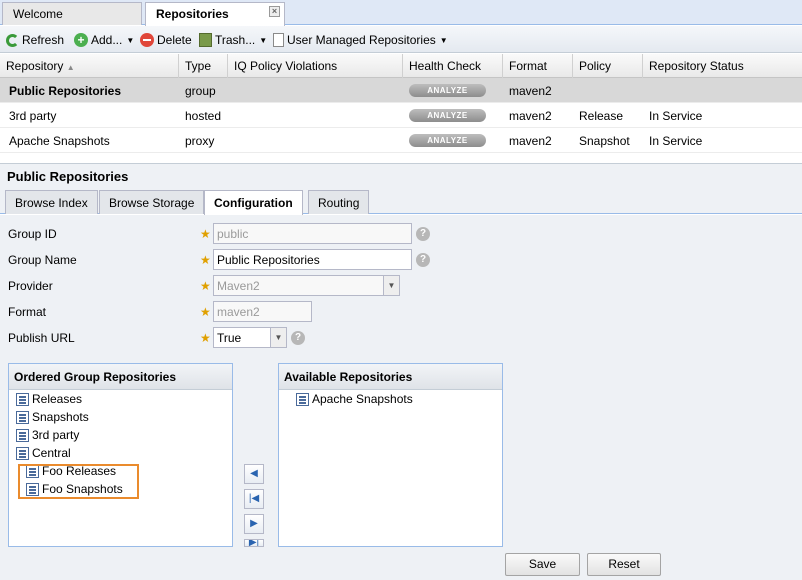 This screenshot has width=802, height=580. What do you see at coordinates (676, 141) in the screenshot?
I see `cell-status: In Service` at bounding box center [676, 141].